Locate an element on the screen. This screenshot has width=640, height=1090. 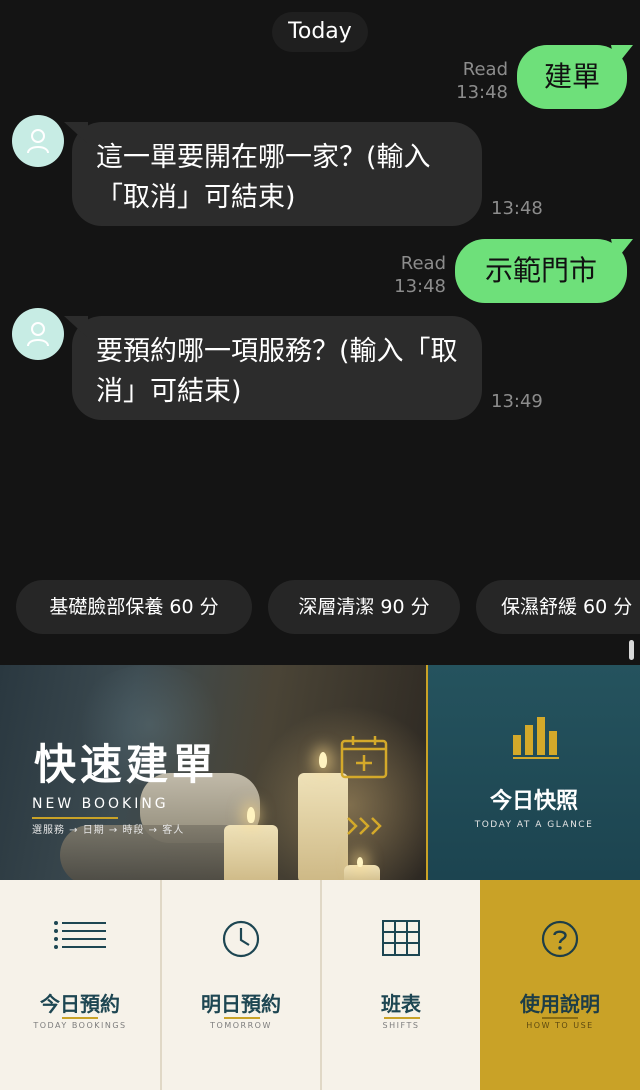
message-text: 要預約哪一項服務？(輸入「取消」可結束) is located at coordinates (277, 371).